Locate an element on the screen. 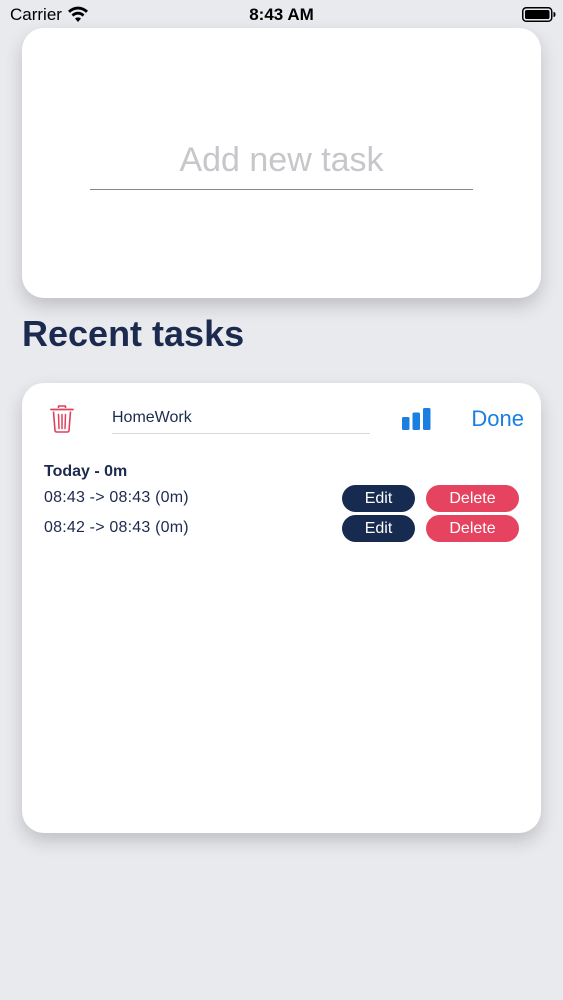  done-button: Done is located at coordinates (489, 419).